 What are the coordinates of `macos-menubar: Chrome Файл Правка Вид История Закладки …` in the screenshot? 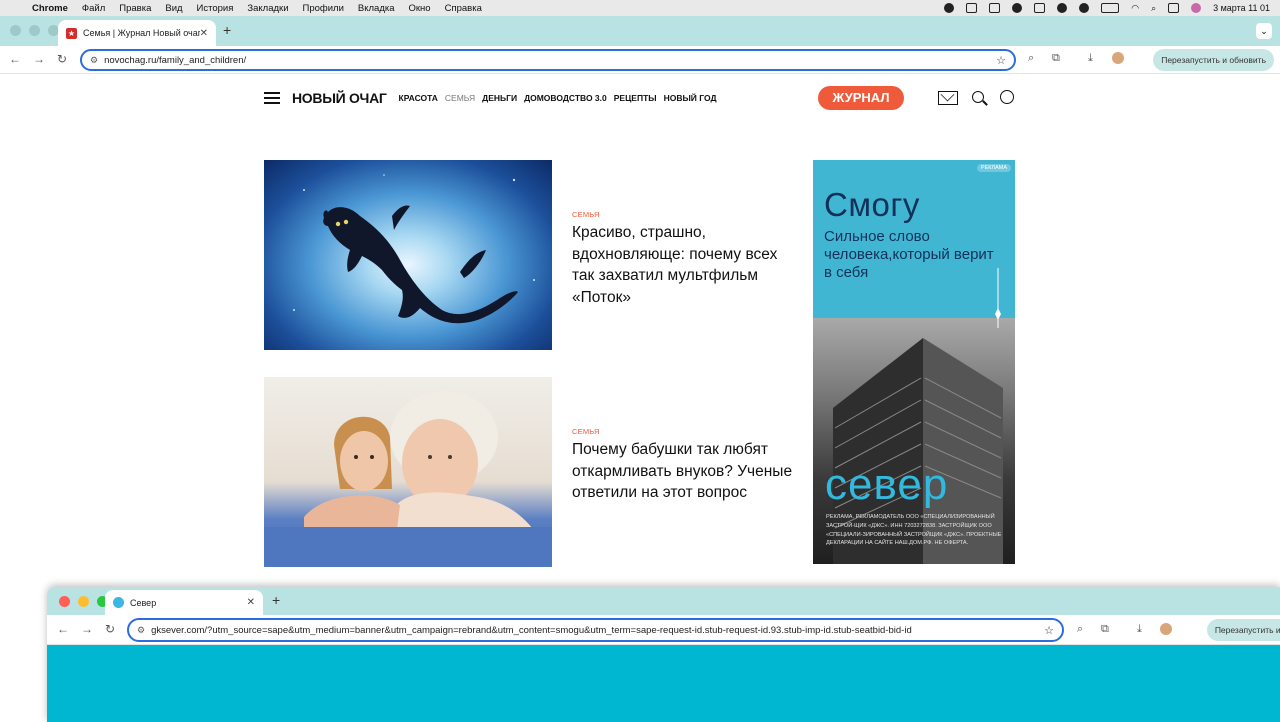 It's located at (640, 8).